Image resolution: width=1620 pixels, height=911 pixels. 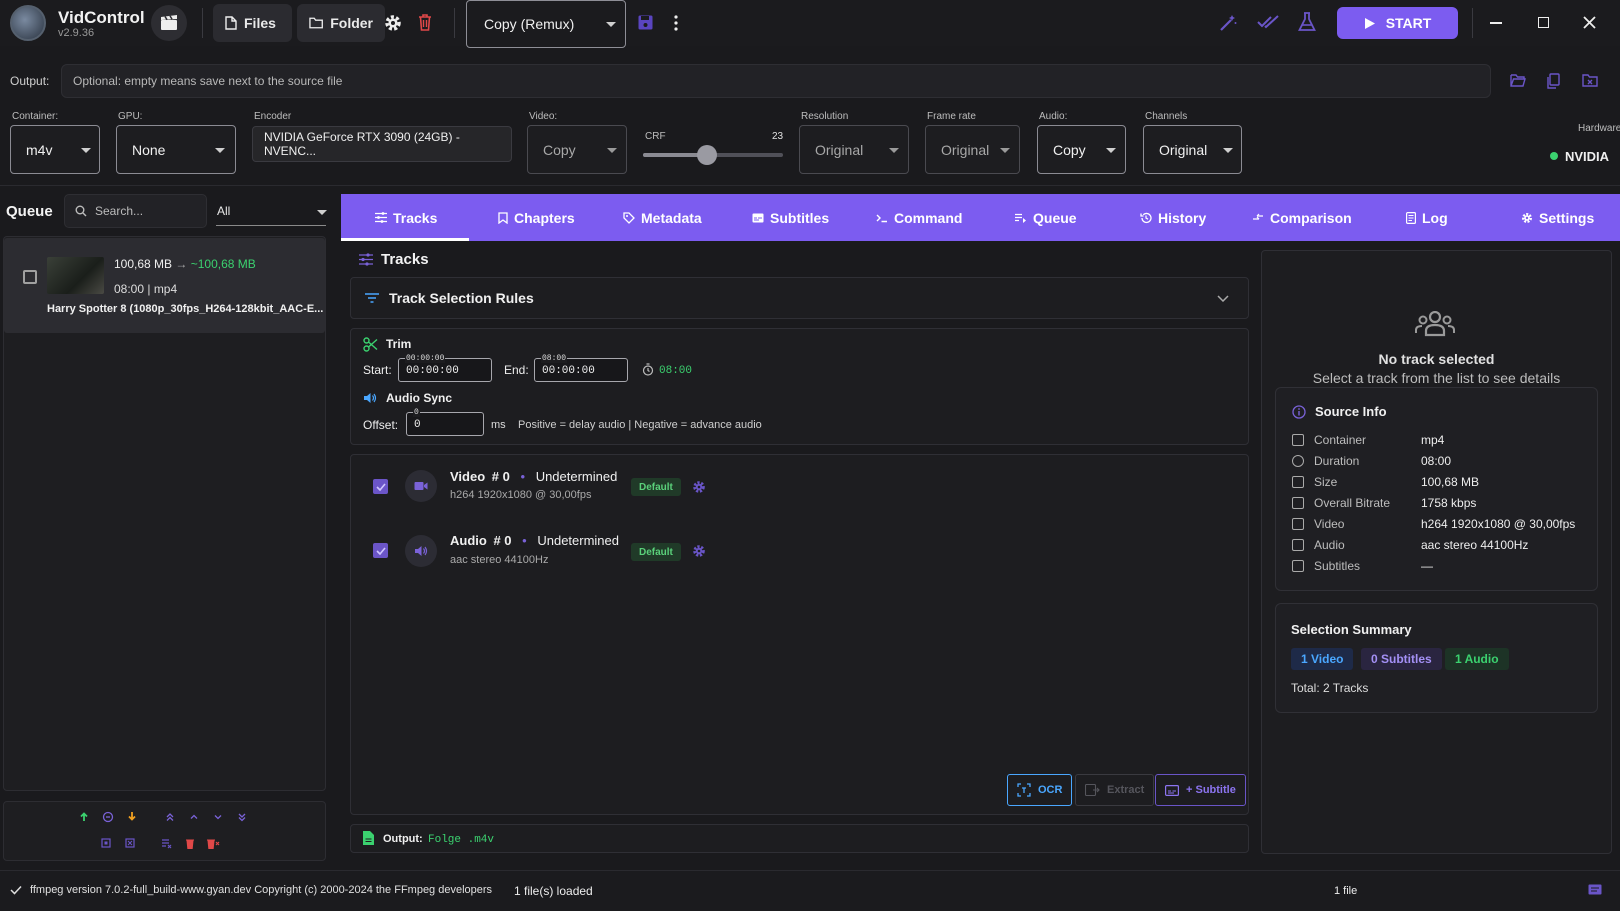 I want to click on track-kind: Video, so click(x=468, y=476).